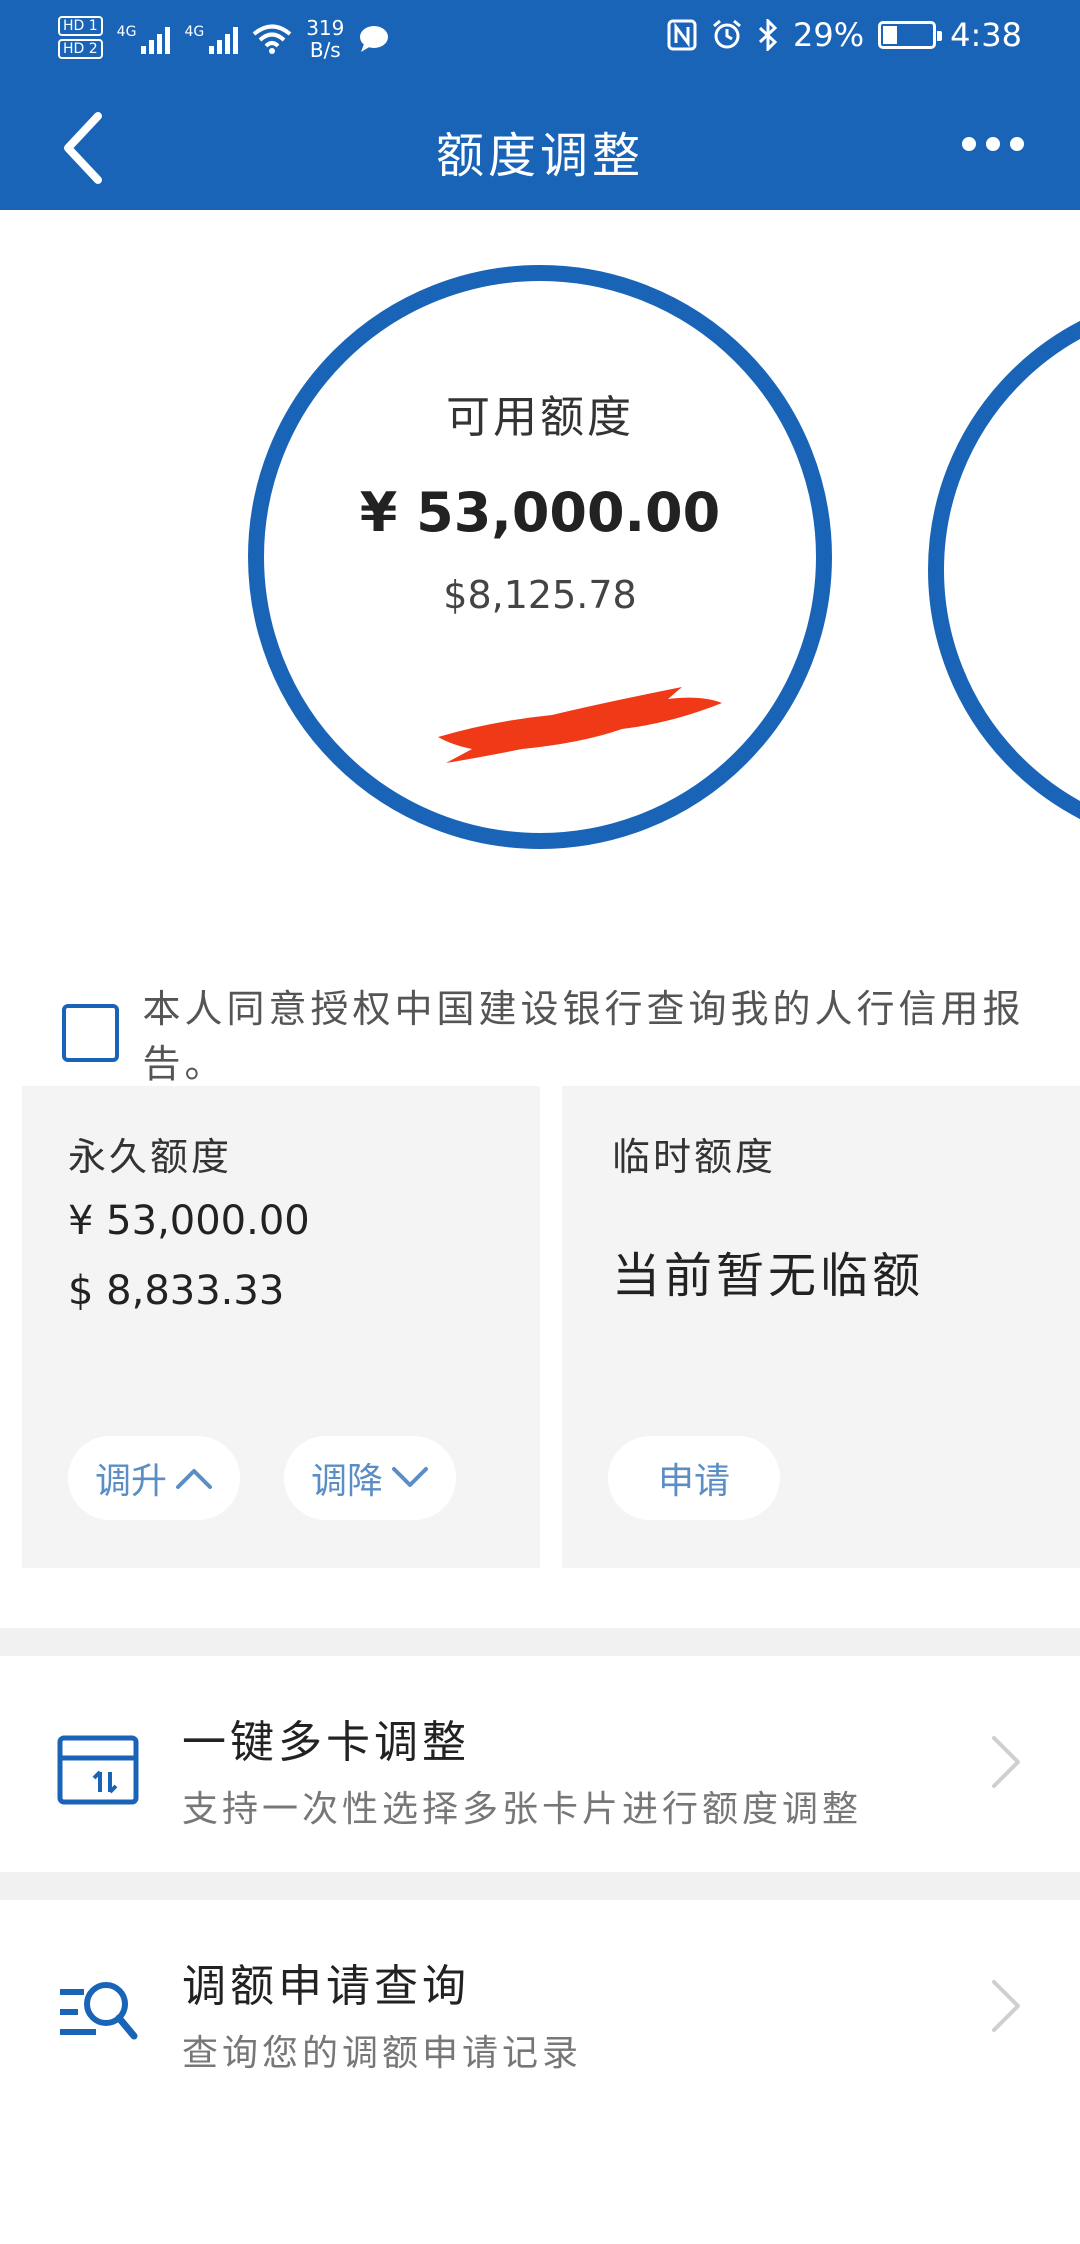 The width and height of the screenshot is (1080, 2244). What do you see at coordinates (540, 595) in the screenshot?
I see `available-credit-usd: $8,125.78` at bounding box center [540, 595].